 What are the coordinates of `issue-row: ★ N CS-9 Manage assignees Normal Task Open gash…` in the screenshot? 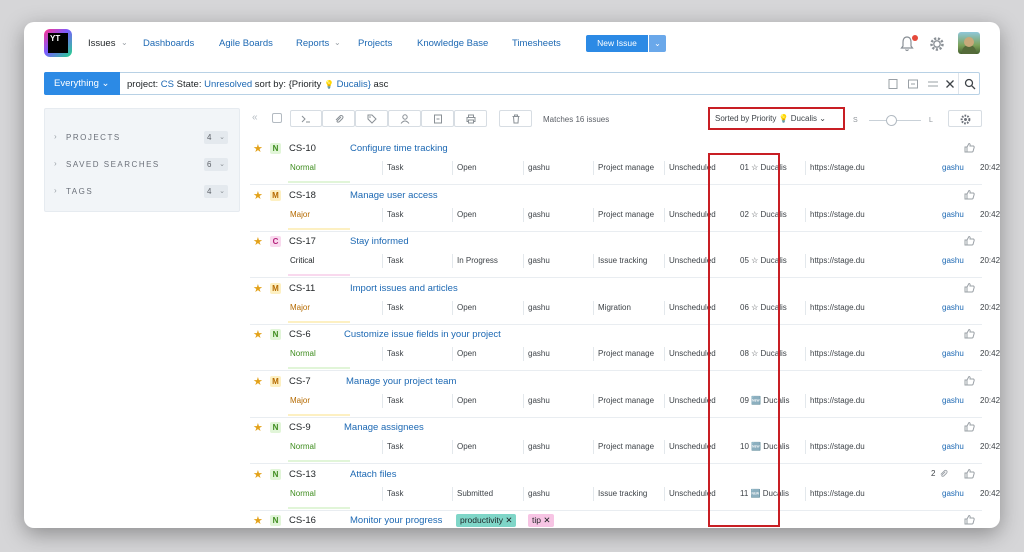 It's located at (625, 441).